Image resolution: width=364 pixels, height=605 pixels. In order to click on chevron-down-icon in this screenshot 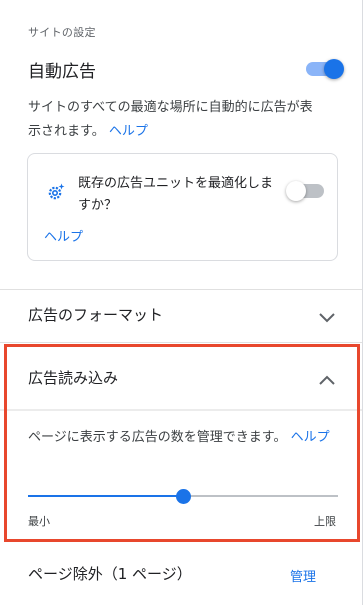, I will do `click(327, 316)`.